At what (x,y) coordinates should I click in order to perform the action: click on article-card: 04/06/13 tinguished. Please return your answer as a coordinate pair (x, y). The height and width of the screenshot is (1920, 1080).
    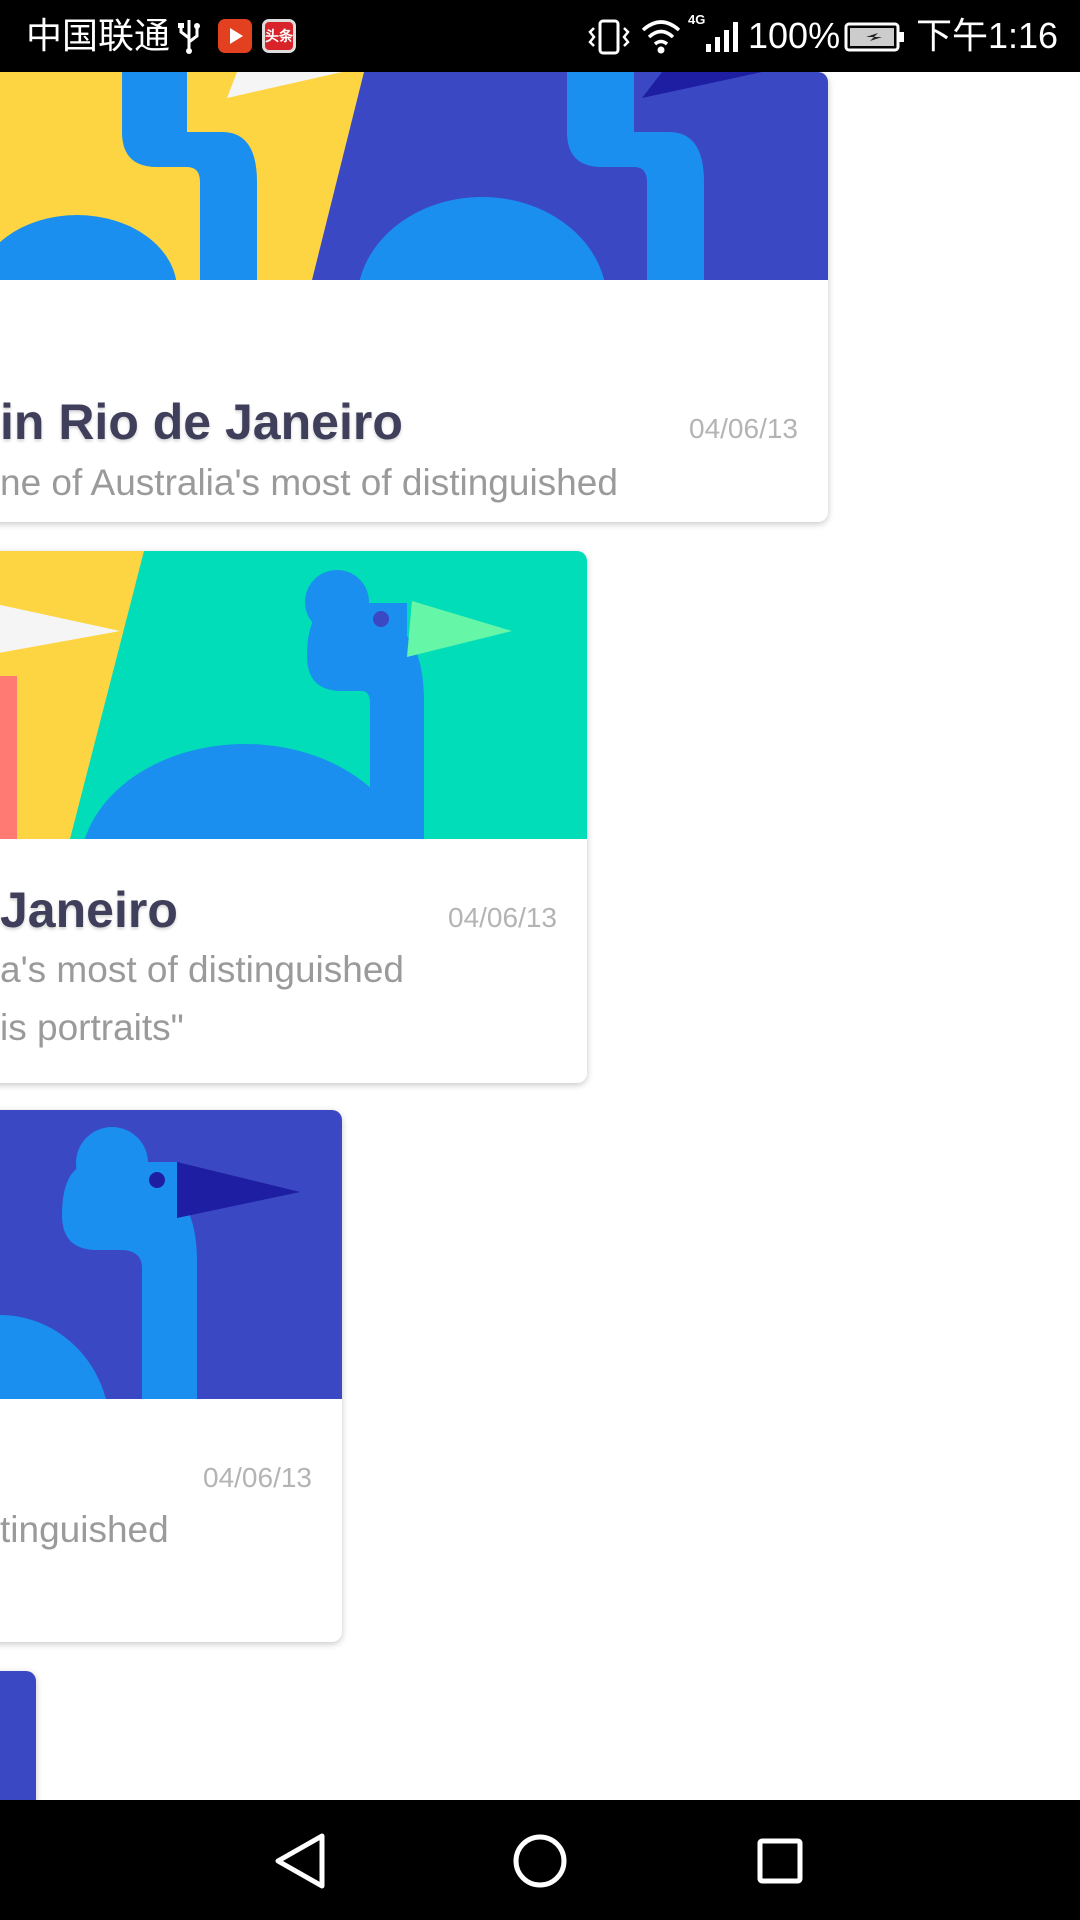
    Looking at the image, I should click on (171, 1376).